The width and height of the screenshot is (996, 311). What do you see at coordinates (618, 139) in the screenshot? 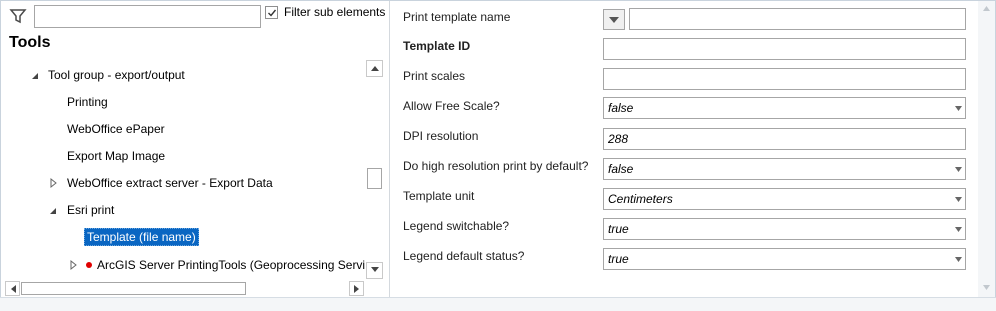
I see `dpi-resolution-value: 288` at bounding box center [618, 139].